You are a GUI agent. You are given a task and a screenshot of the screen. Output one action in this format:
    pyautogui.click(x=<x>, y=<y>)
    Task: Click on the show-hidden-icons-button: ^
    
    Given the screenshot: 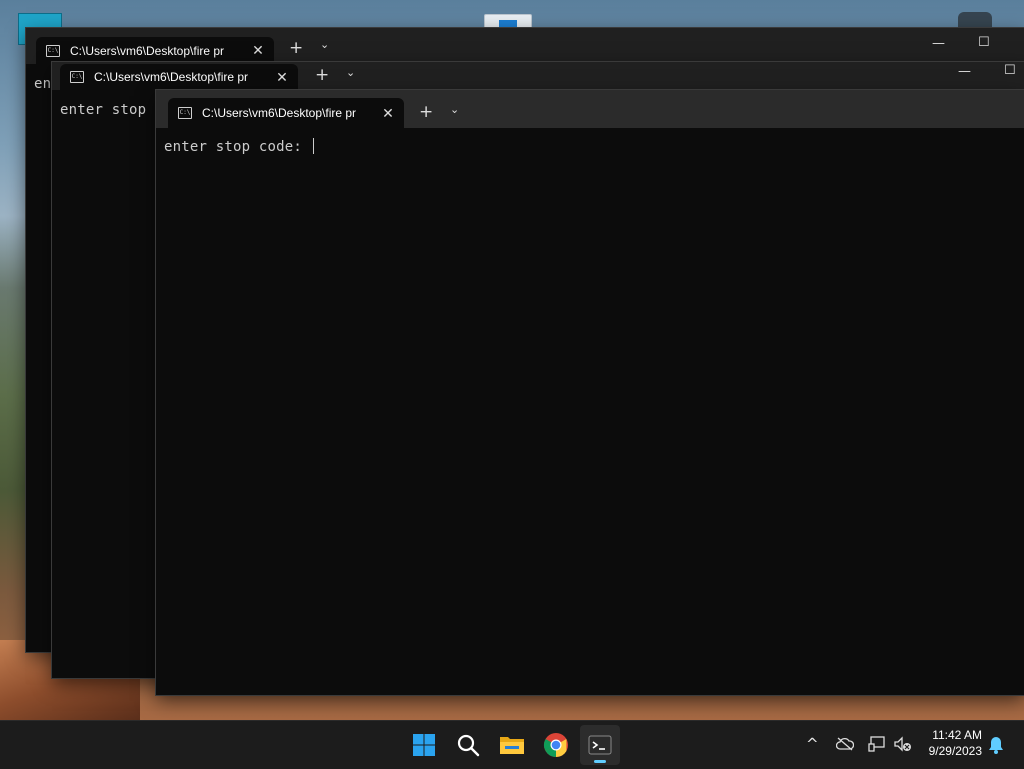 What is the action you would take?
    pyautogui.click(x=812, y=744)
    